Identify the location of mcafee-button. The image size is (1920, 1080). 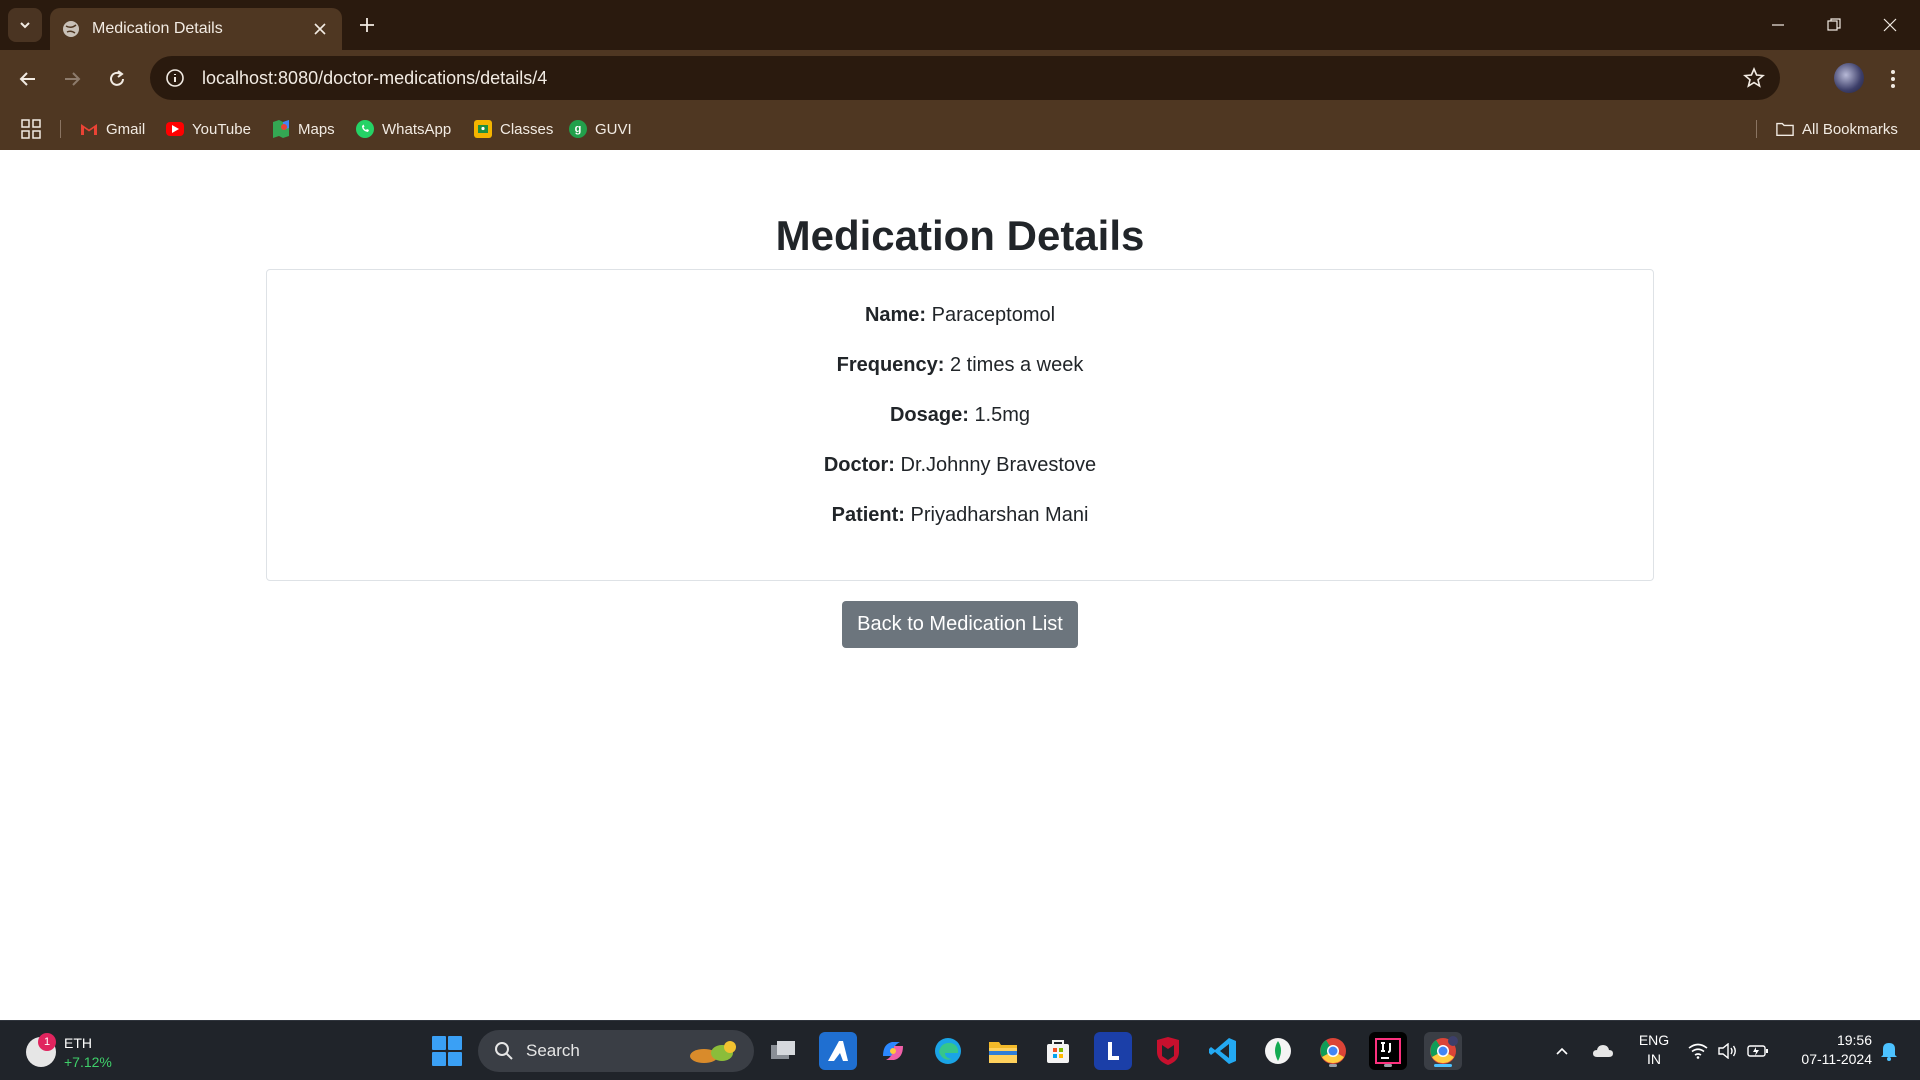
(1168, 1051).